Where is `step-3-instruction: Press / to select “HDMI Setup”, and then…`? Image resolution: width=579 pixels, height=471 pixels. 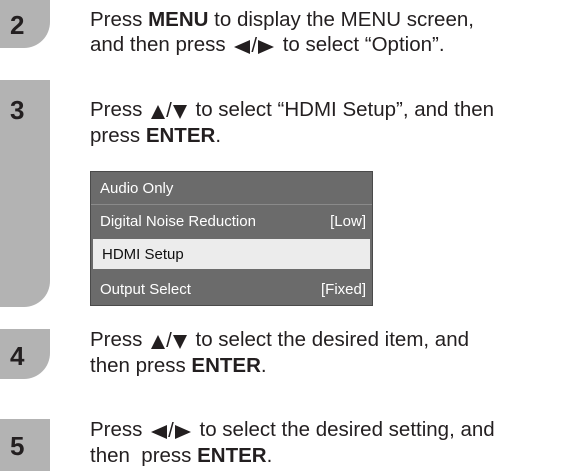 step-3-instruction: Press / to select “HDMI Setup”, and then… is located at coordinates (332, 122).